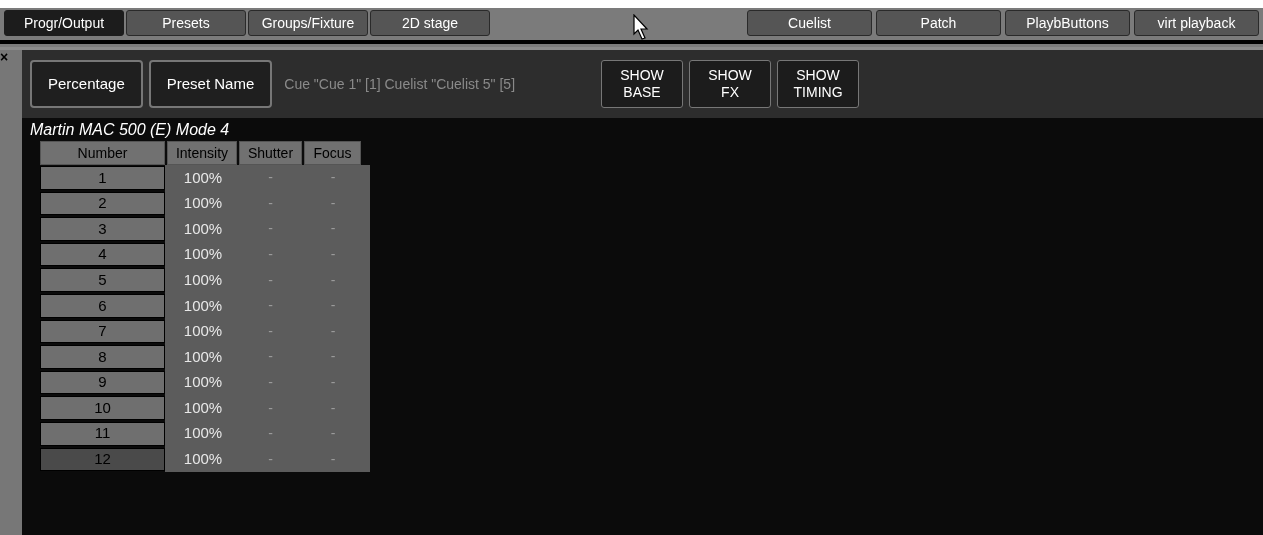  I want to click on cue-info: Cue "Cue 1" [1] Cuelist "Cuelist 5" [5], so click(400, 84).